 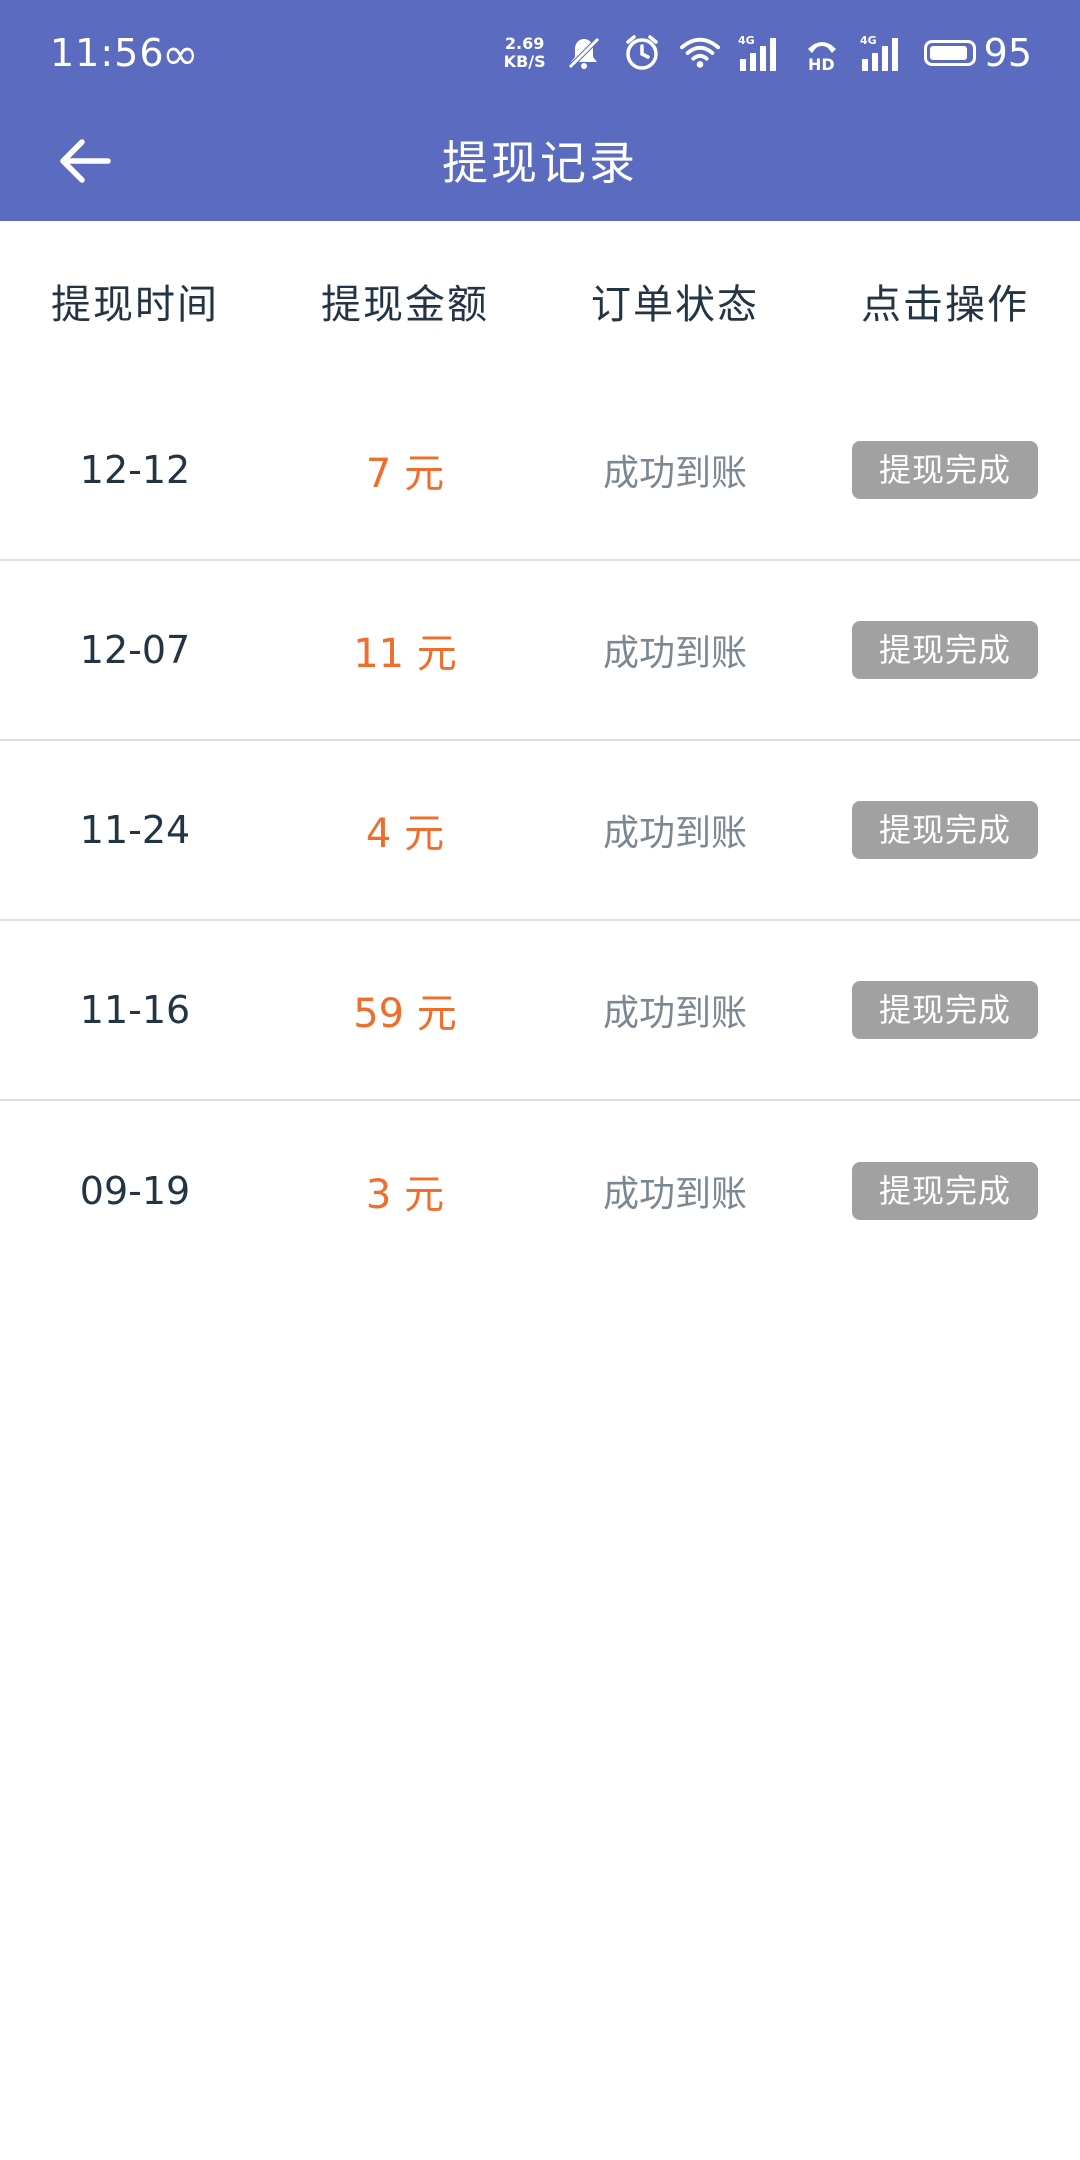 I want to click on row-date: 11-16, so click(x=135, y=1010).